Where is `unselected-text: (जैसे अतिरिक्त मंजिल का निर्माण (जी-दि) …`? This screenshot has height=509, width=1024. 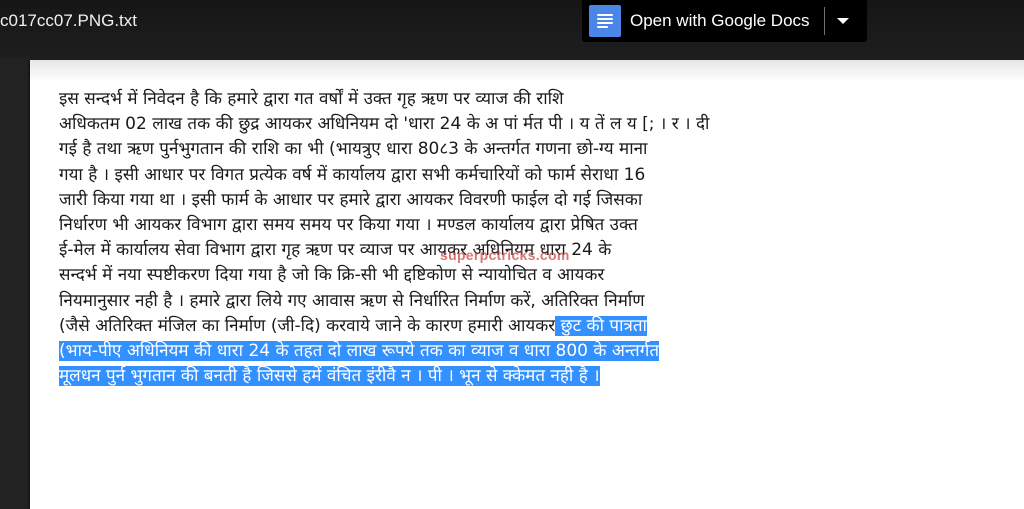
unselected-text: (जैसे अतिरिक्त मंजिल का निर्माण (जी-दि) … is located at coordinates (307, 325).